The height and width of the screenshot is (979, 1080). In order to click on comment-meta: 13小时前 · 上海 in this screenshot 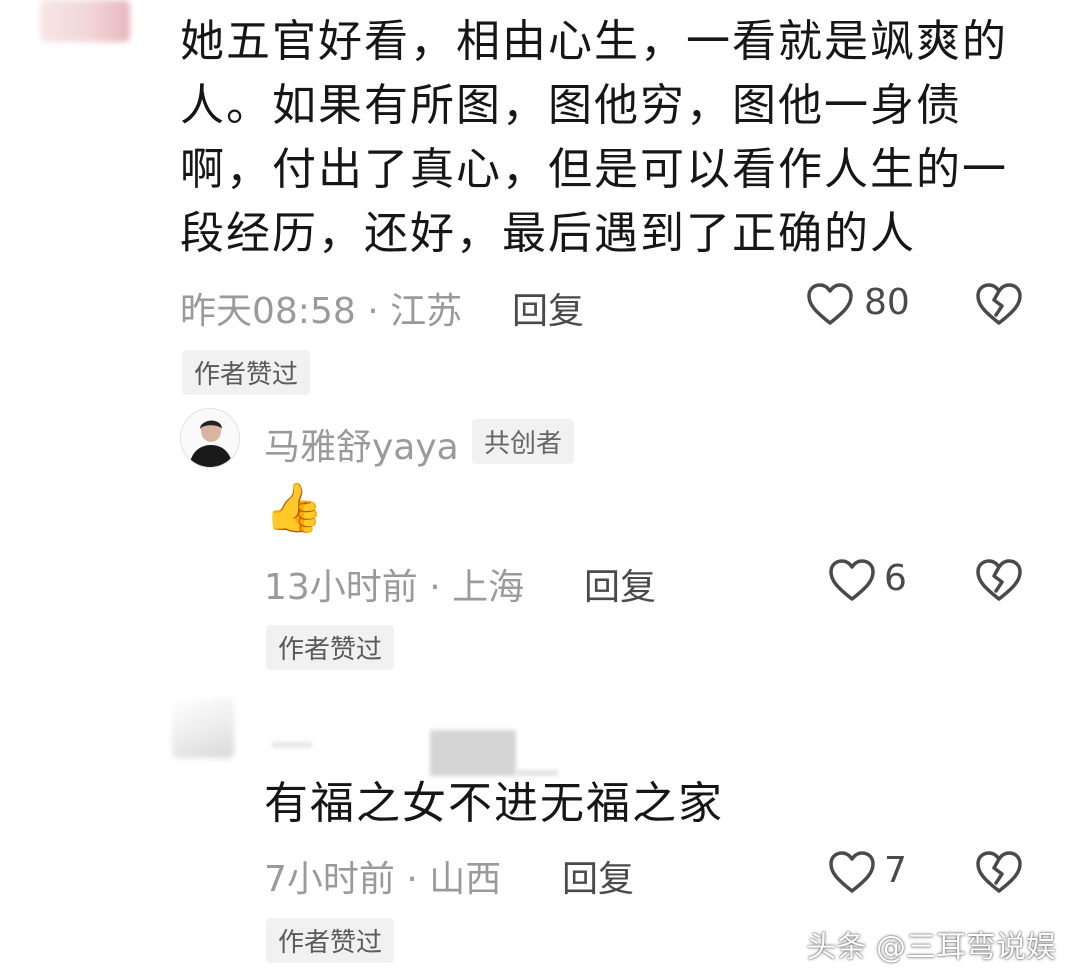, I will do `click(394, 587)`.